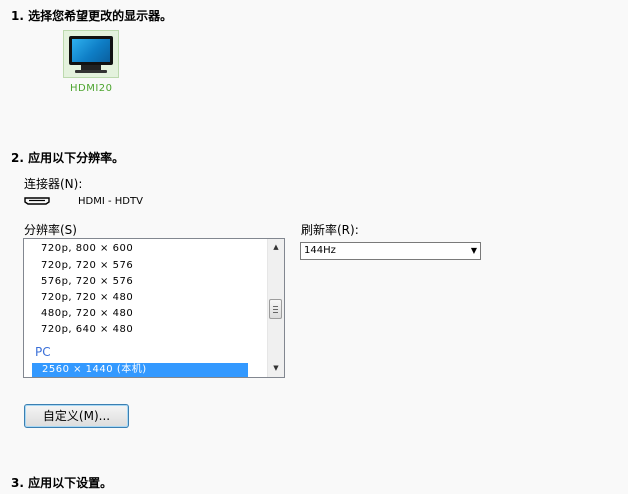 The height and width of the screenshot is (494, 628). I want to click on list-item: 480p, 720 × 480, so click(87, 313).